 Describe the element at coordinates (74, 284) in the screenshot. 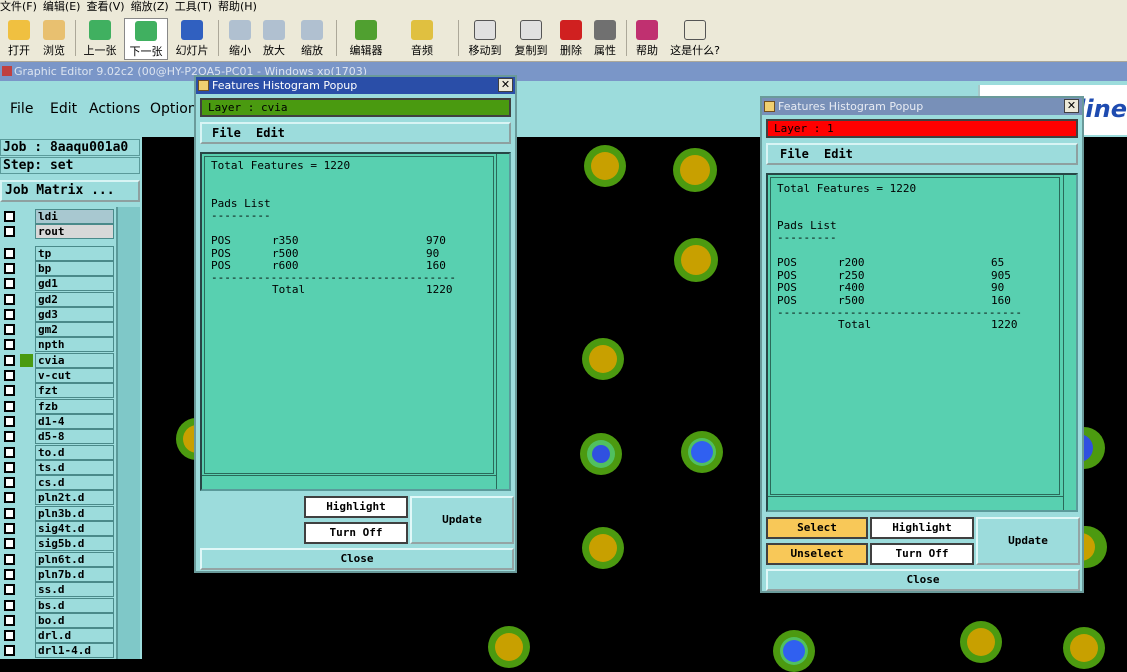

I see `layer-name: gd1` at that location.